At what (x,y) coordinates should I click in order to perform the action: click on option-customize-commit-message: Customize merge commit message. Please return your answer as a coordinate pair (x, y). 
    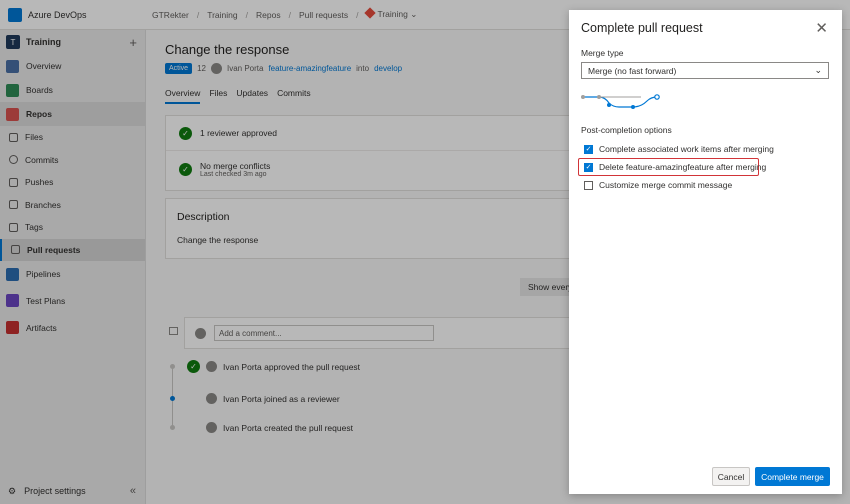
    Looking at the image, I should click on (658, 185).